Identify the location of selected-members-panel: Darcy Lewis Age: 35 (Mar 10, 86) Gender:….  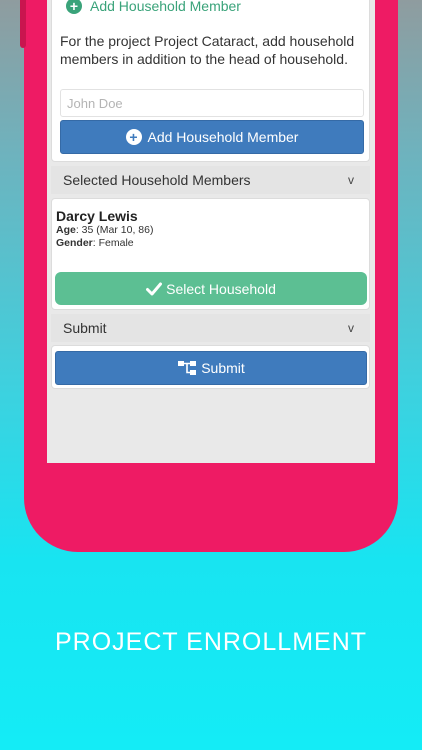
(210, 254).